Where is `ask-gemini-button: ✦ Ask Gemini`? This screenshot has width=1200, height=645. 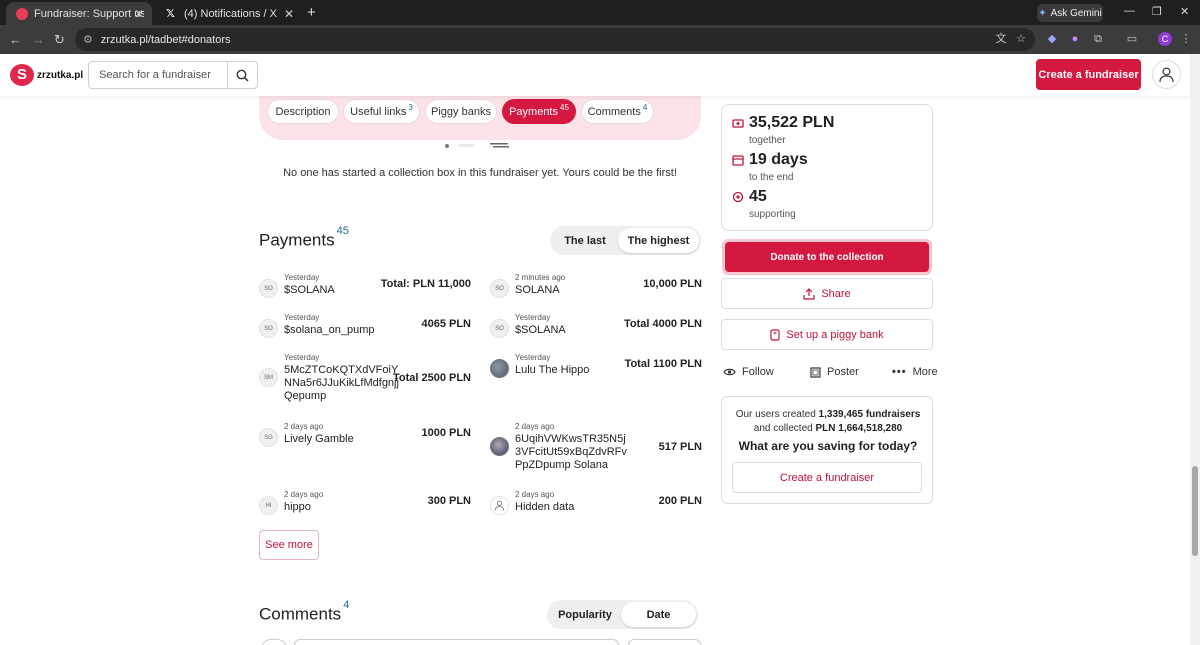 ask-gemini-button: ✦ Ask Gemini is located at coordinates (1070, 13).